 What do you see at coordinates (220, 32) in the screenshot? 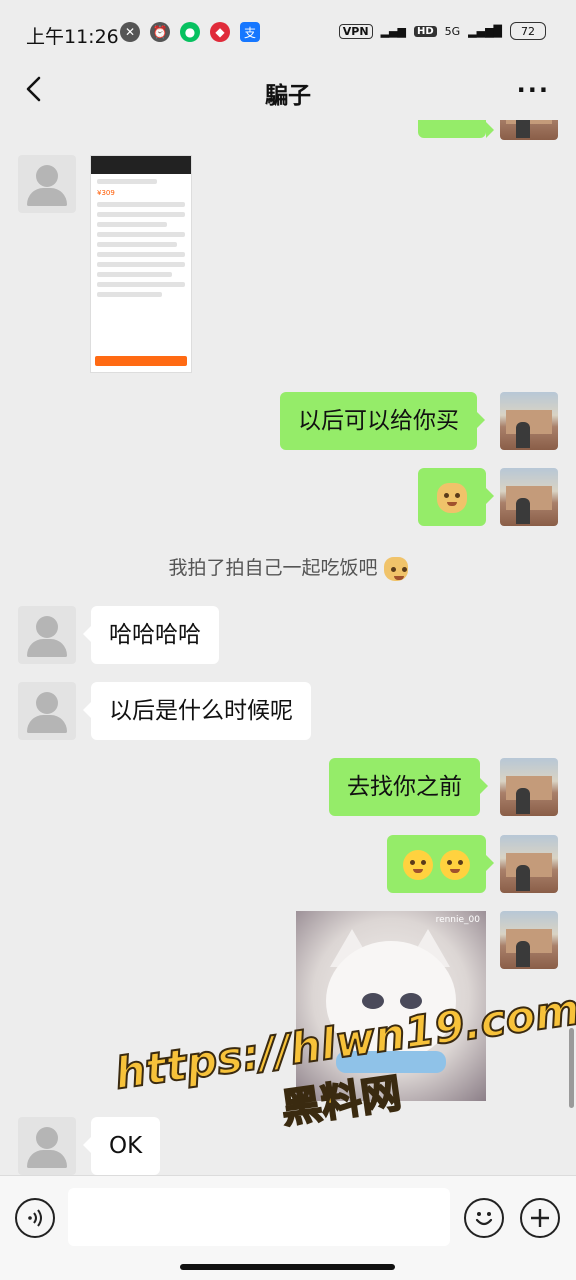
I see `app-icon: ◆` at bounding box center [220, 32].